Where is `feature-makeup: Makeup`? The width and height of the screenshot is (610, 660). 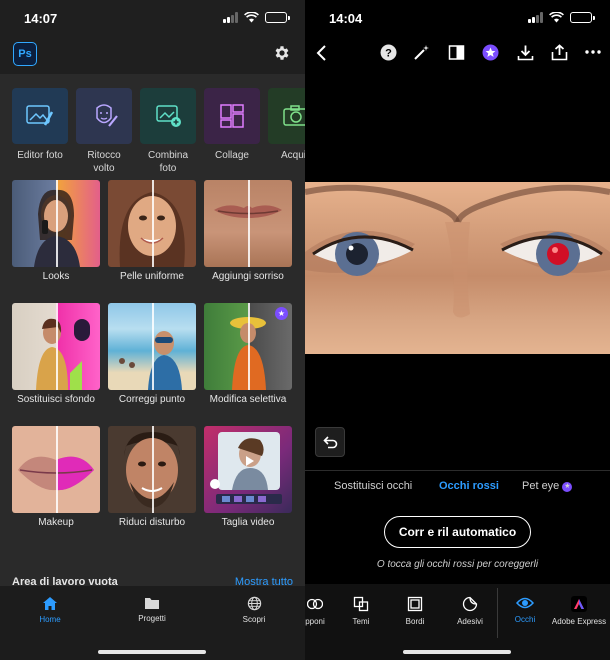
feature-makeup: Makeup is located at coordinates (56, 487).